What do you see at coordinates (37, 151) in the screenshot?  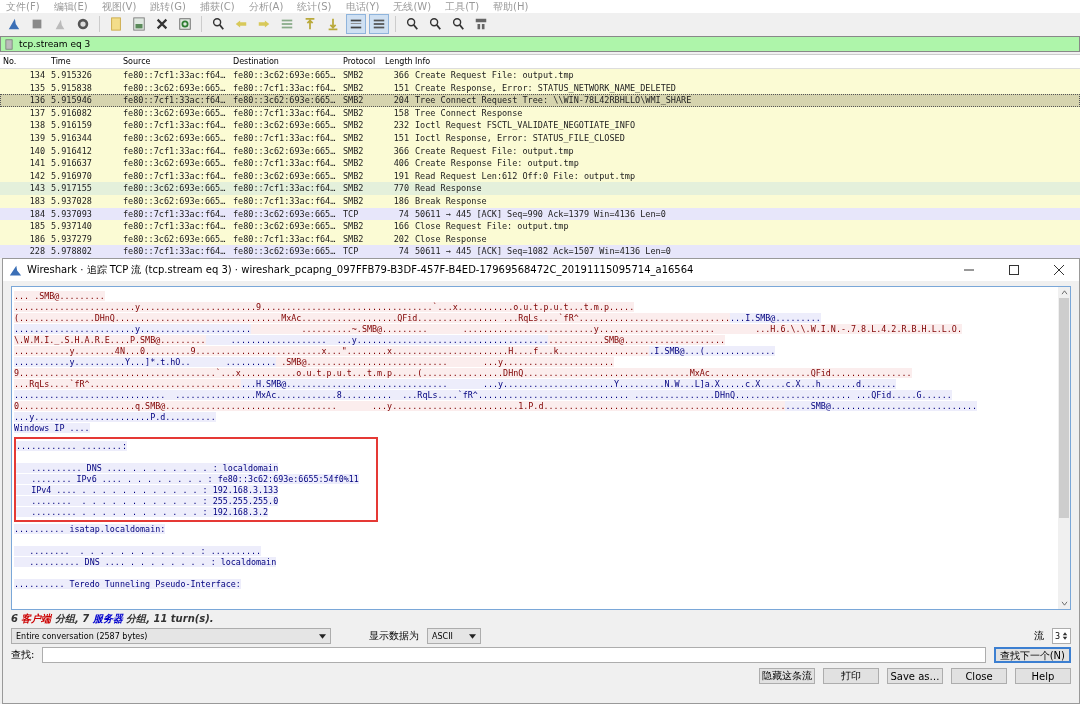 I see `table-cell-text: 140` at bounding box center [37, 151].